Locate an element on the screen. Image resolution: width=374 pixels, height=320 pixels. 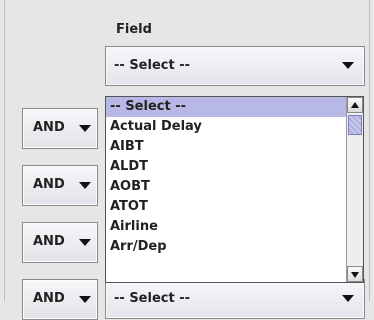
field-combo-box-bottom: -- Select -- is located at coordinates (235, 299).